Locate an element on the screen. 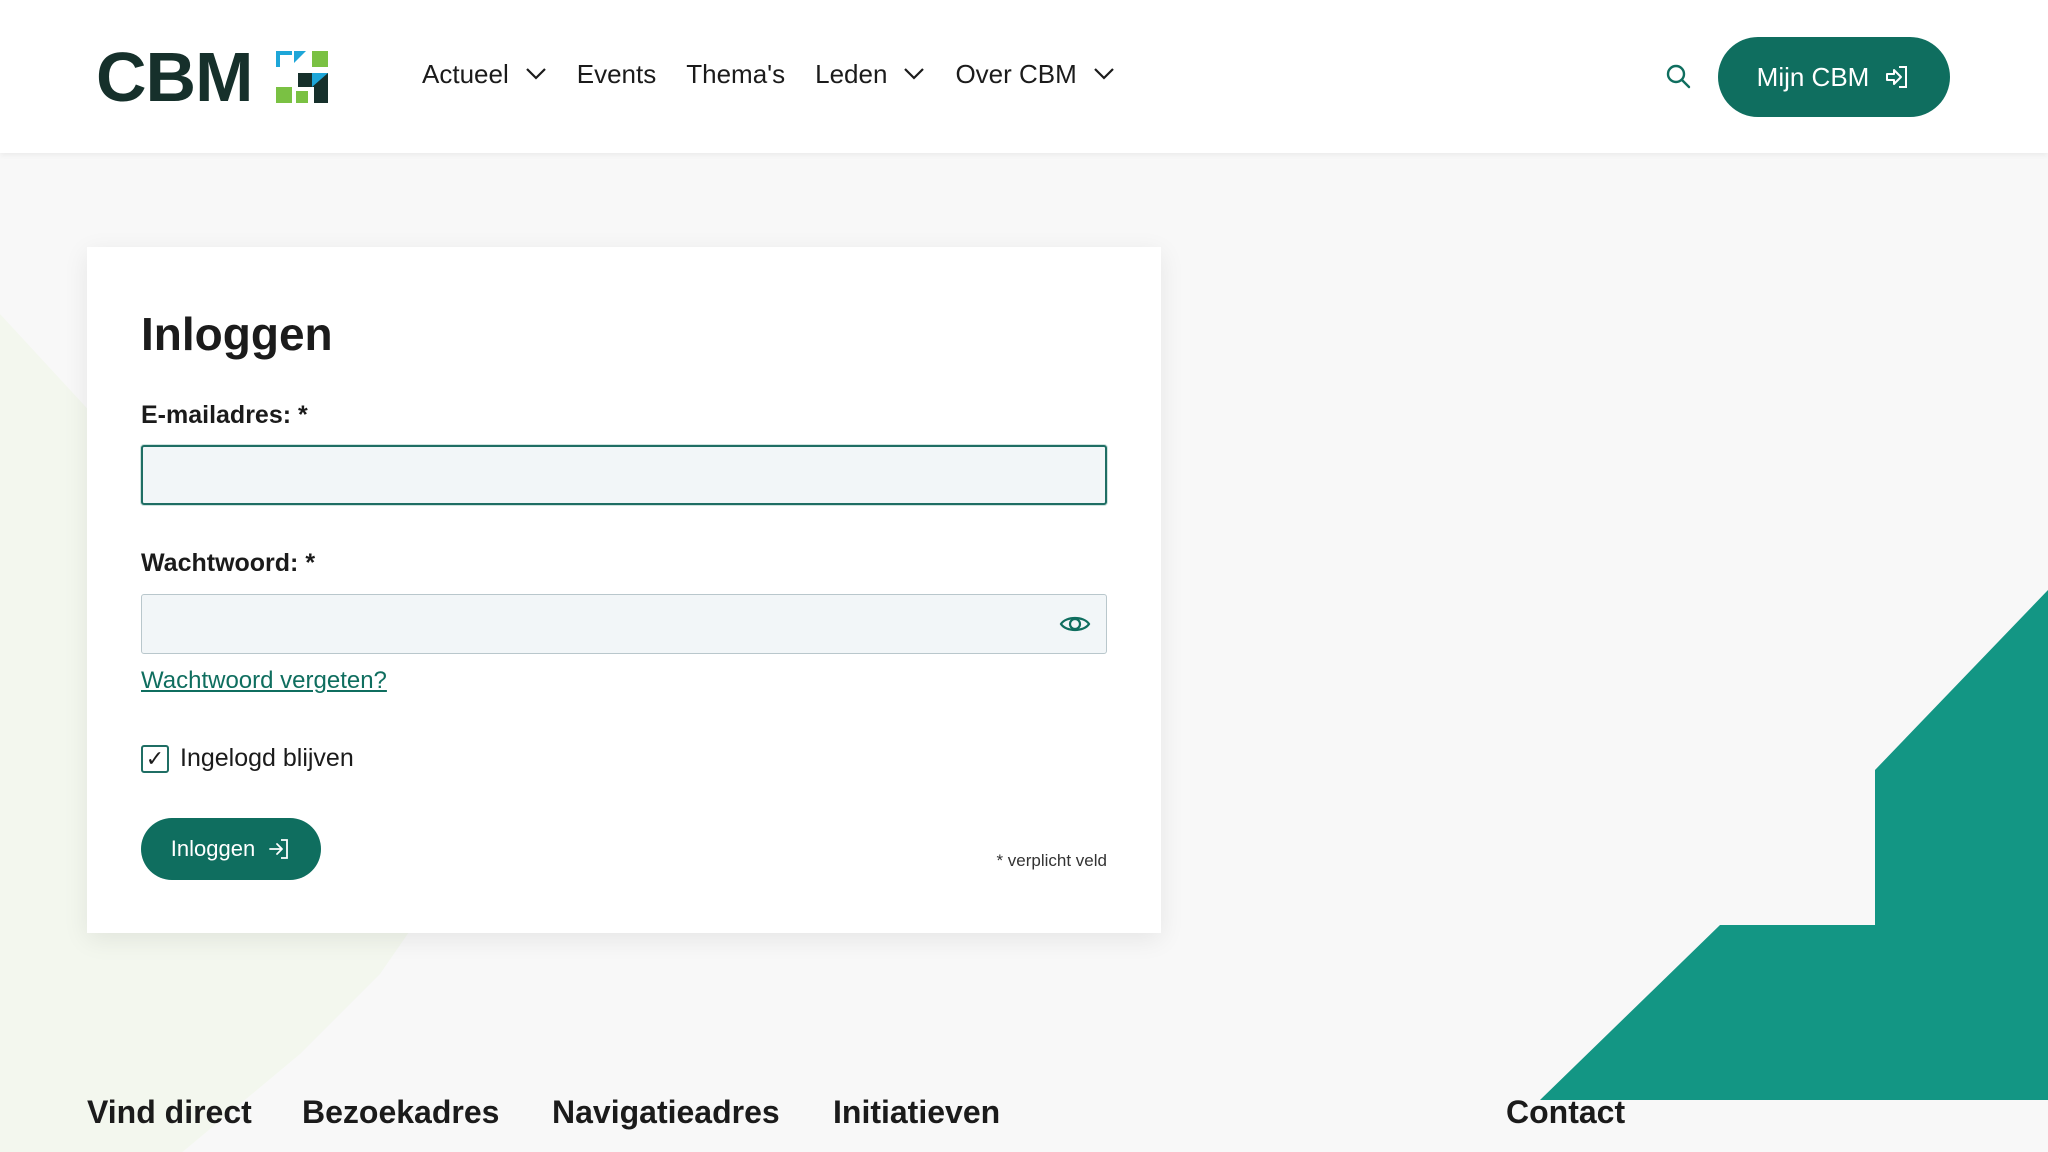 This screenshot has height=1152, width=2048. mijn-cbm-button: Mijn CBM is located at coordinates (1834, 77).